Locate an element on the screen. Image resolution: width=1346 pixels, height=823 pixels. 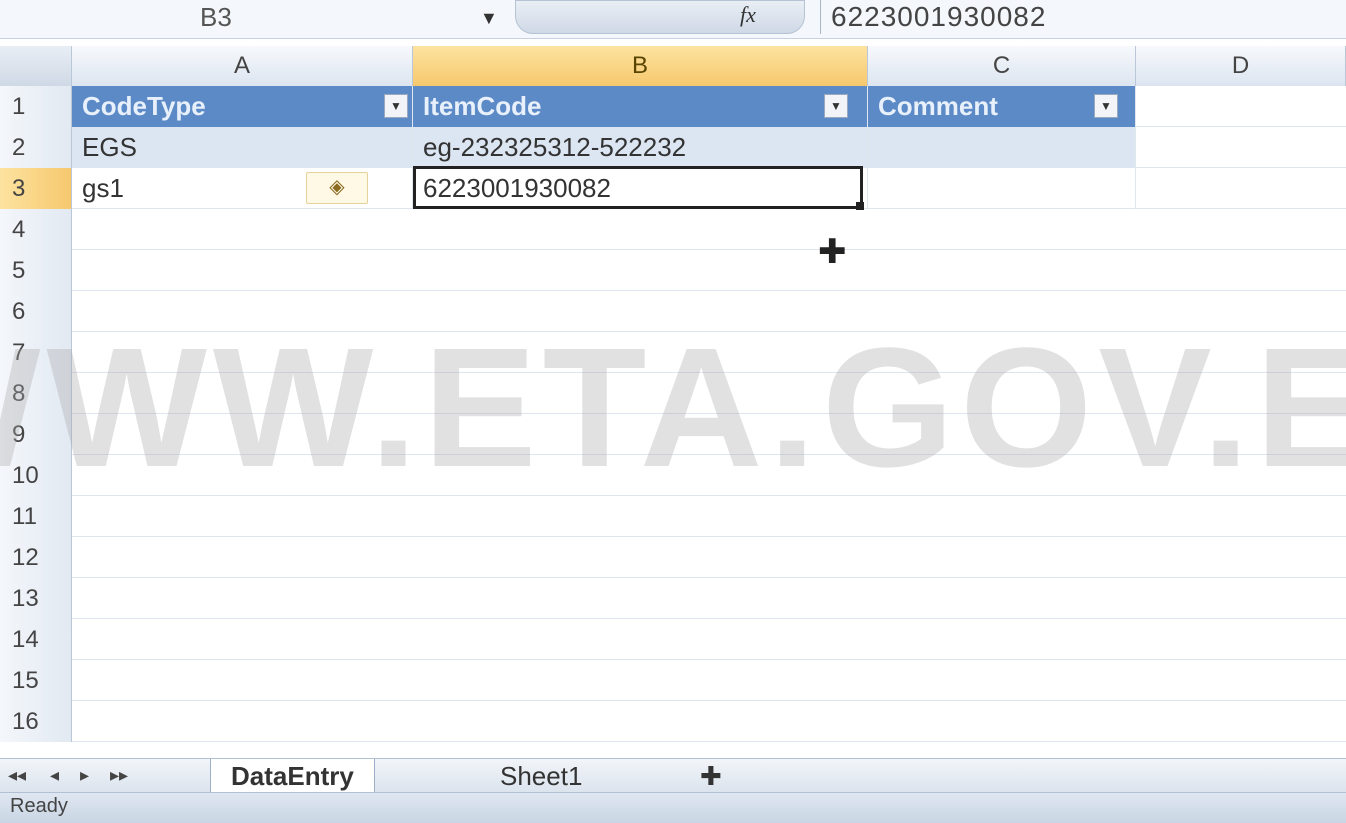
smart-tag-icon: ◈ is located at coordinates (337, 188).